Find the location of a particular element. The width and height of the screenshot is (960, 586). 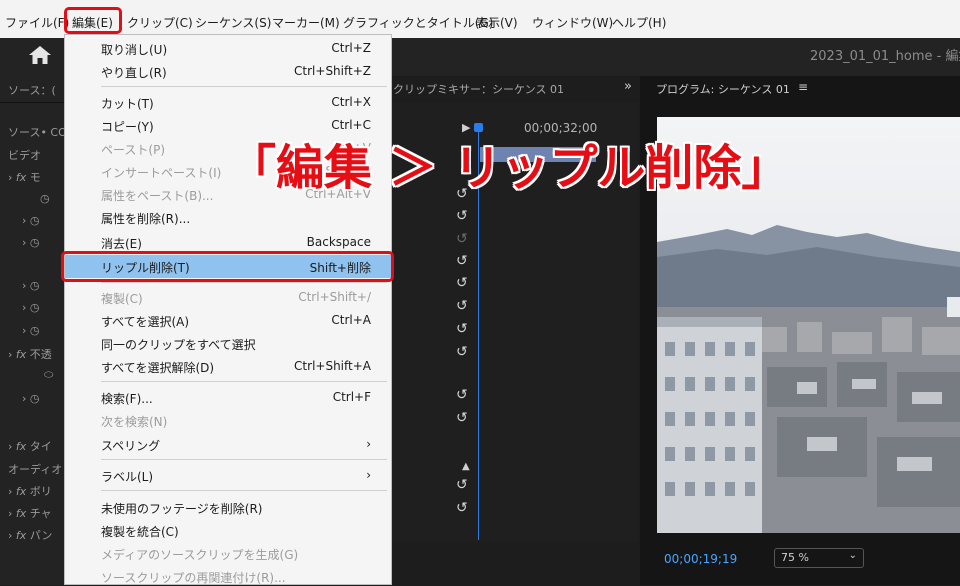

zoom-level-value: 75 % is located at coordinates (795, 557).